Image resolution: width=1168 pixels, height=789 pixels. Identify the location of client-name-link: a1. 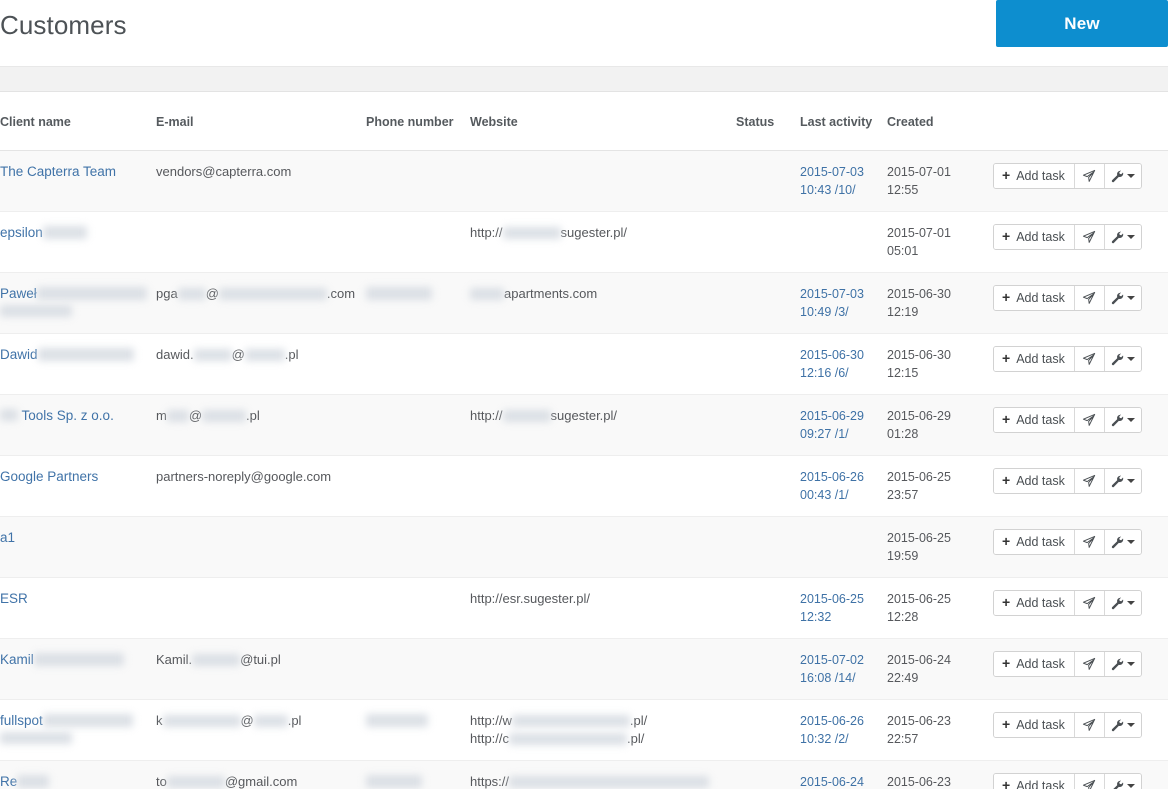
(7, 537).